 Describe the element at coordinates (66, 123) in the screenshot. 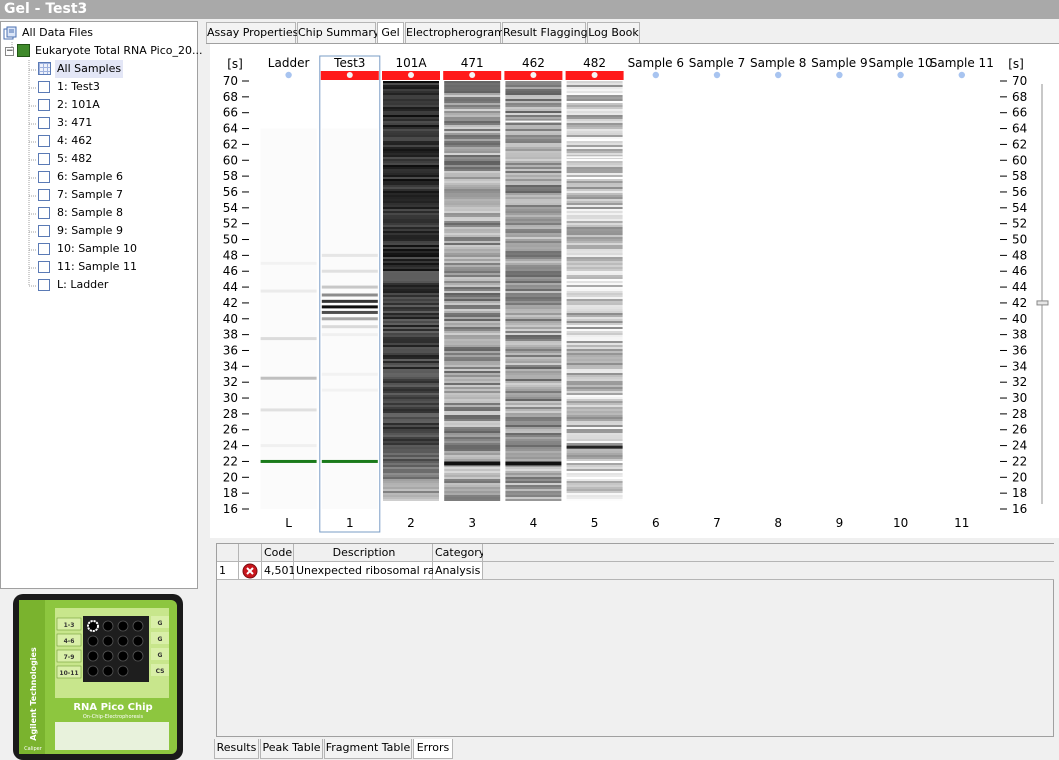

I see `tree-item-sample: 3: 471` at that location.